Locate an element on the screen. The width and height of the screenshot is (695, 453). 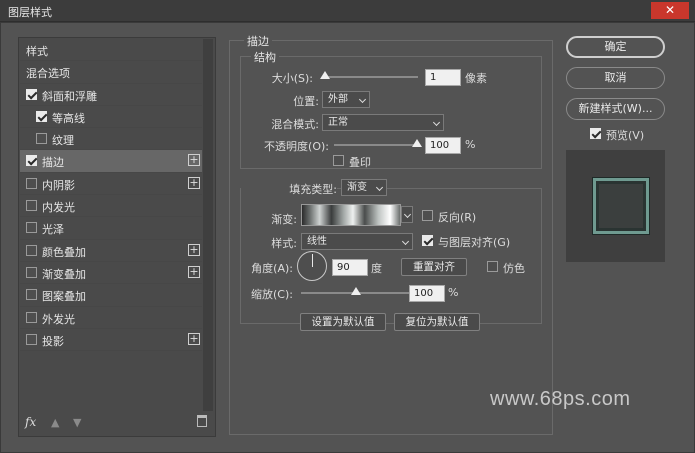
sidebar-item: 斜面和浮雕 is located at coordinates (111, 95).